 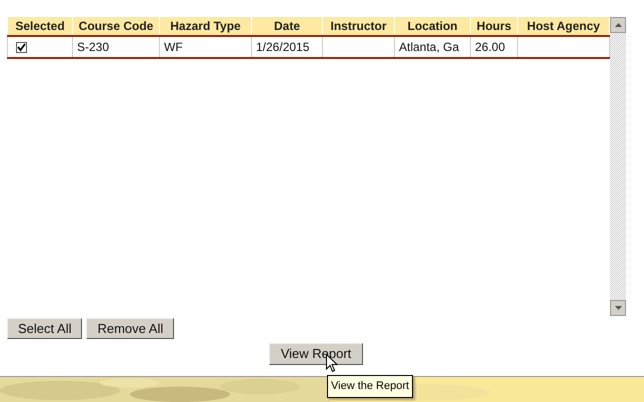 I want to click on action-button: Remove All, so click(x=130, y=328).